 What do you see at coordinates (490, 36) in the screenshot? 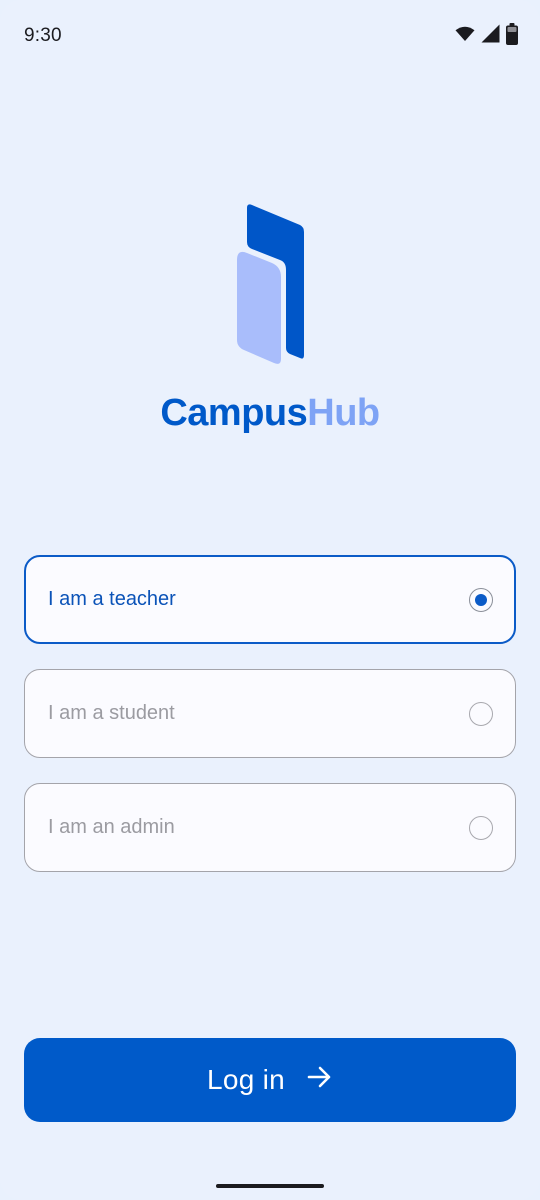
I see `cellular-signal-icon` at bounding box center [490, 36].